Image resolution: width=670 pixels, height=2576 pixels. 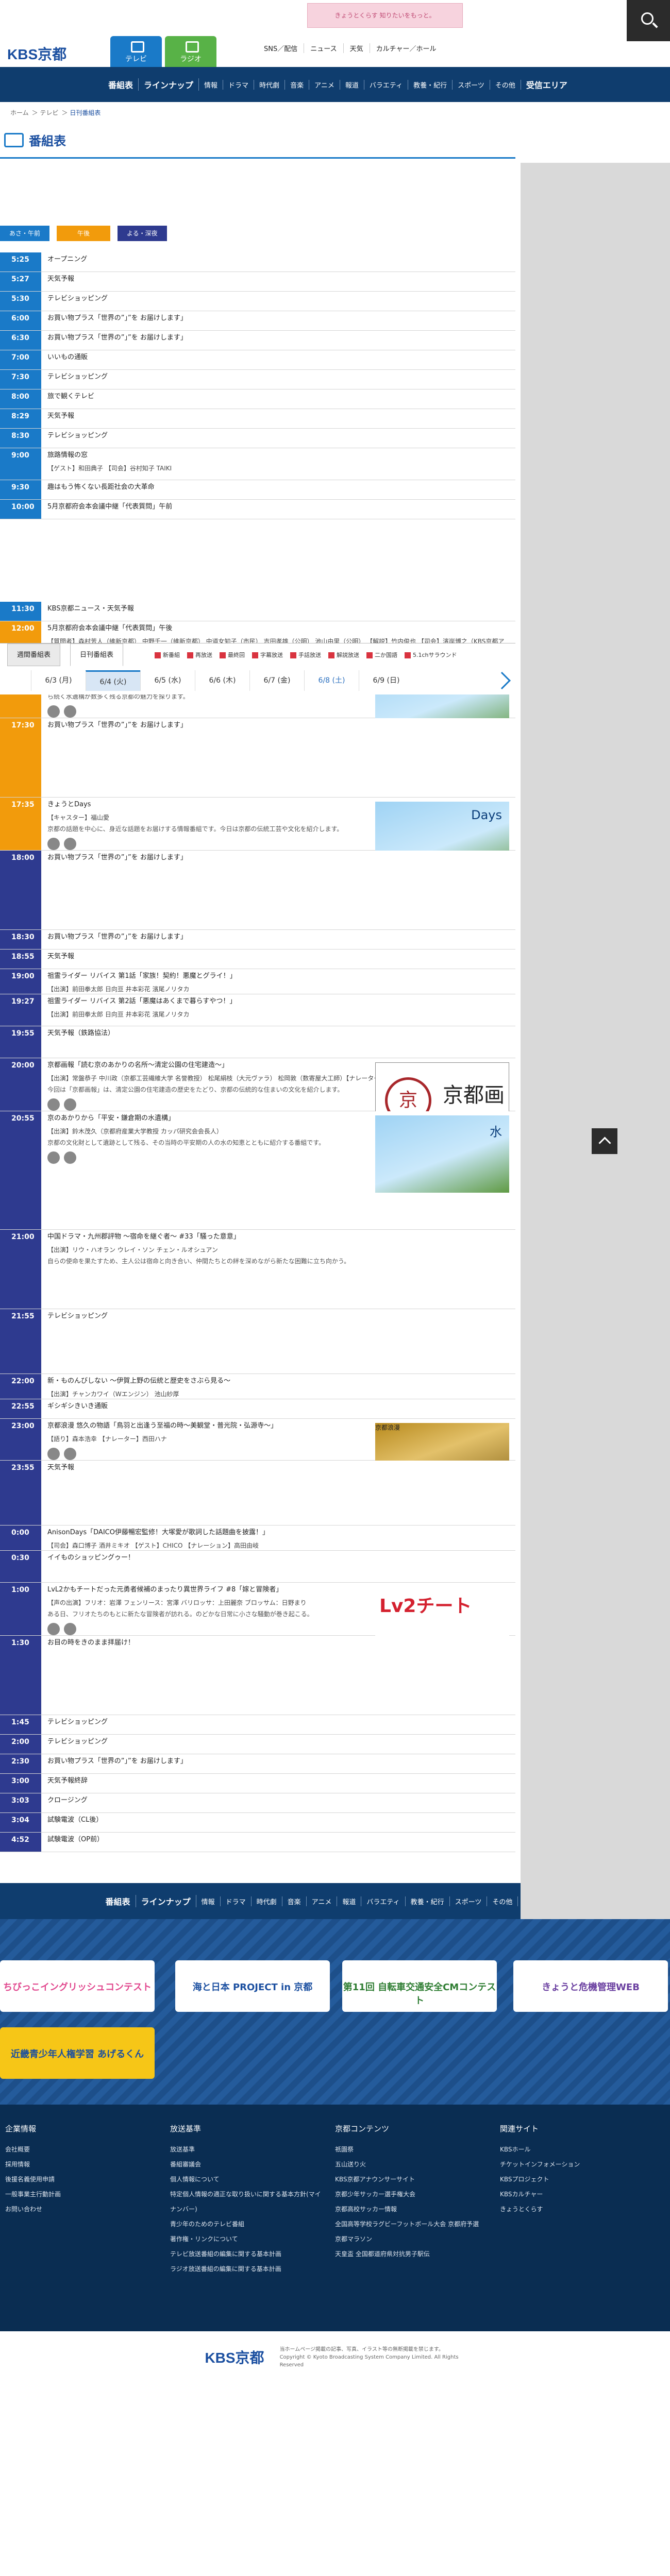 What do you see at coordinates (278, 454) in the screenshot?
I see `program-title: 旅路情報の窓` at bounding box center [278, 454].